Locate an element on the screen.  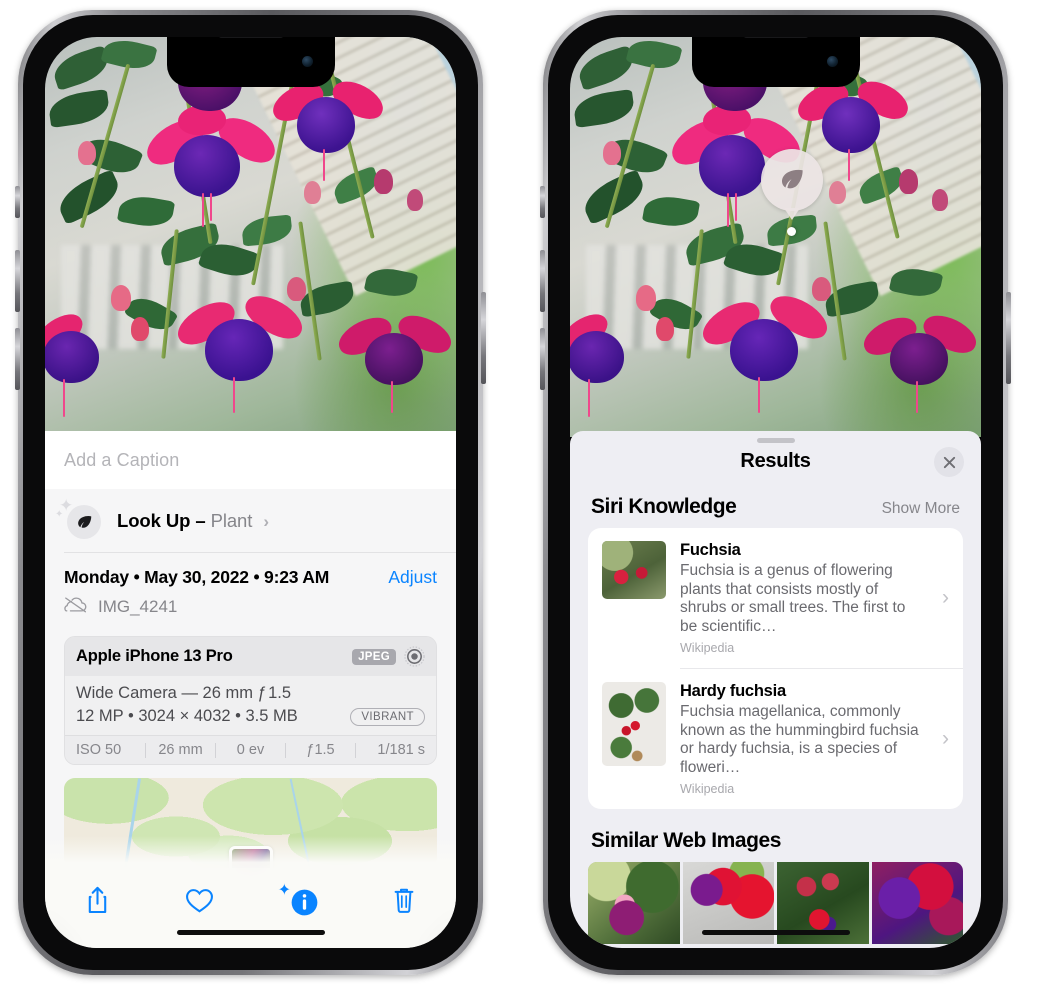
toolbar-fade is located at coordinates (250, 849).